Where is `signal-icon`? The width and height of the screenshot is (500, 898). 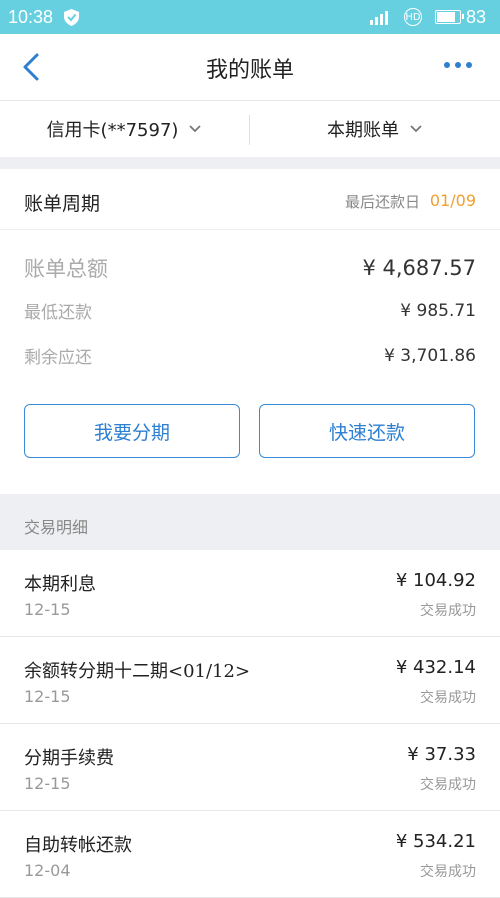 signal-icon is located at coordinates (379, 18).